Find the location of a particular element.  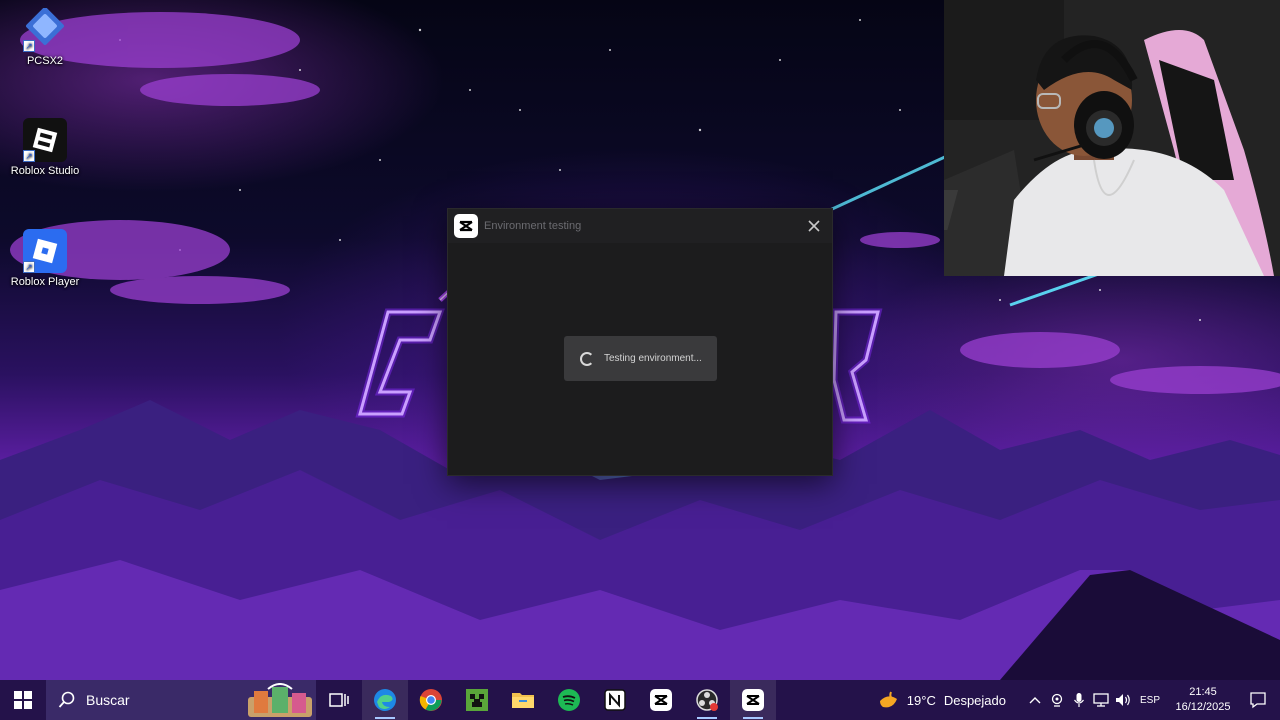

edge-icon is located at coordinates (385, 700).